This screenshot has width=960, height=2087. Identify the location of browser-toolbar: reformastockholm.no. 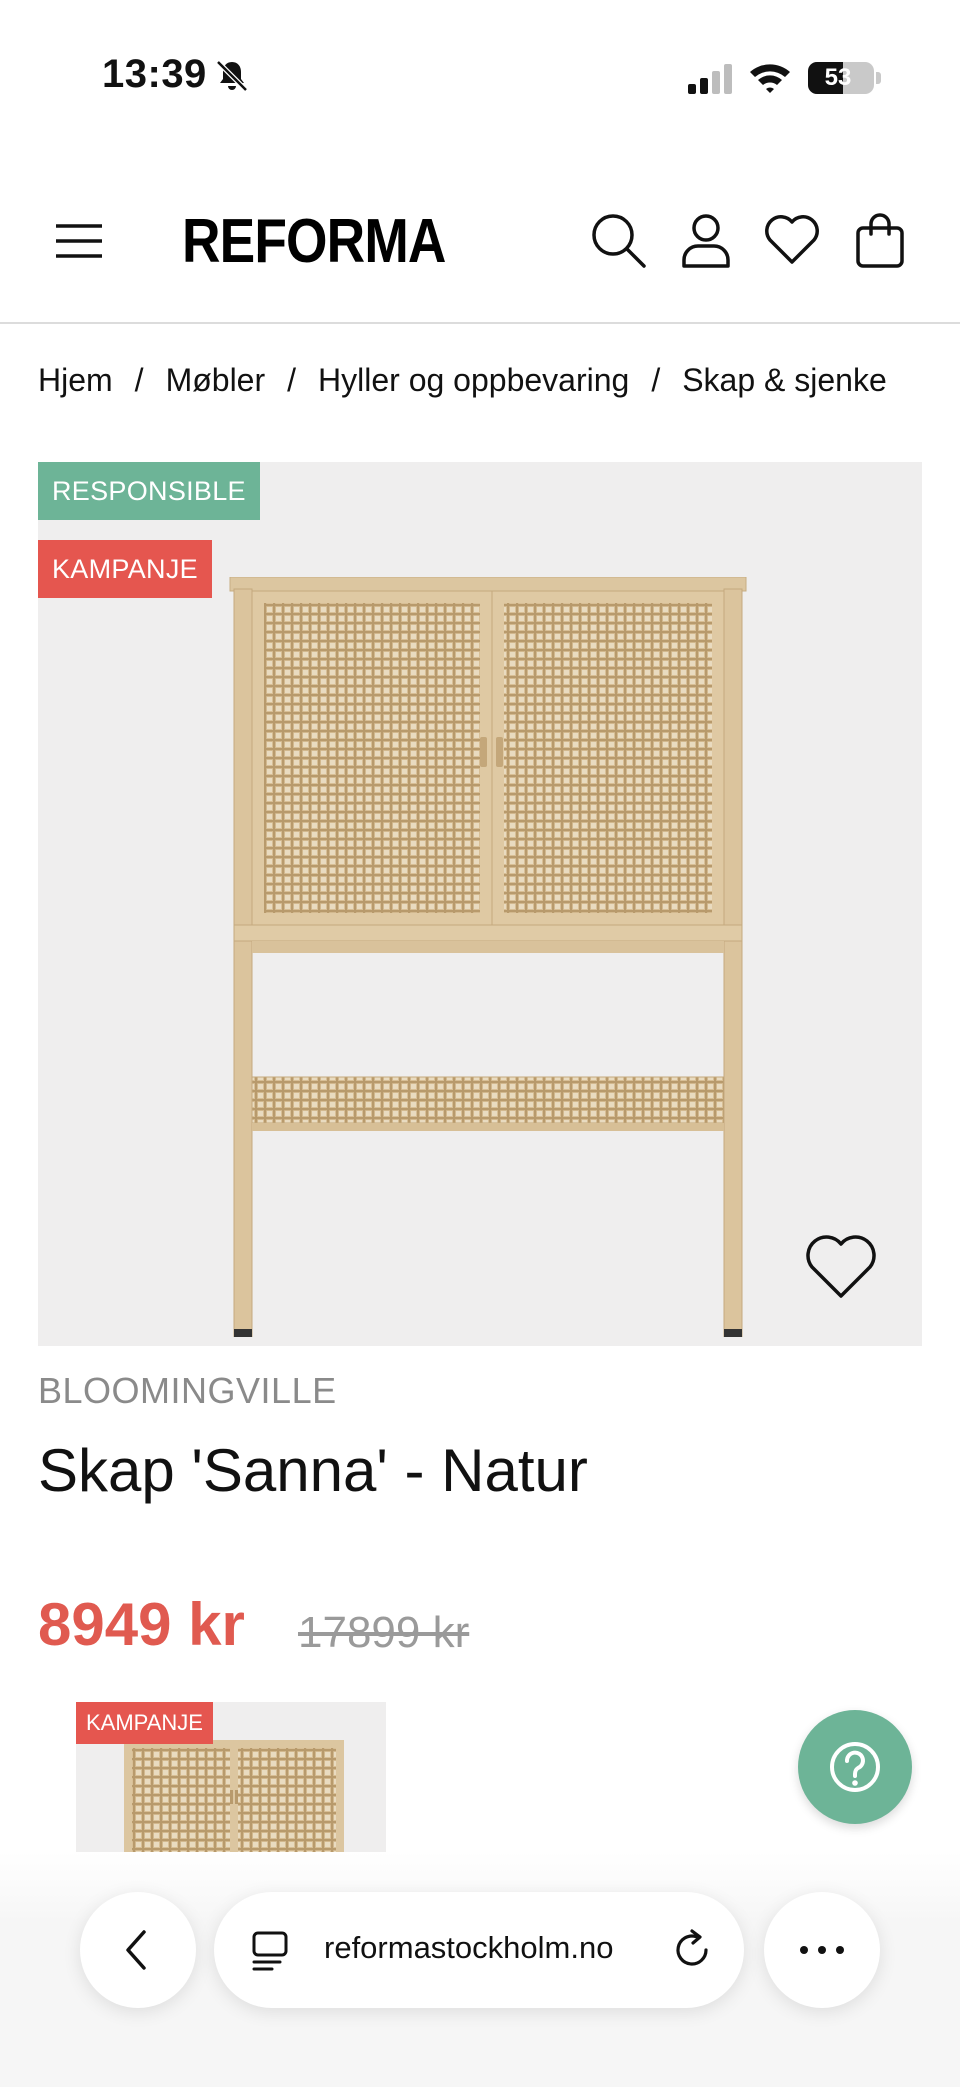
(480, 1969).